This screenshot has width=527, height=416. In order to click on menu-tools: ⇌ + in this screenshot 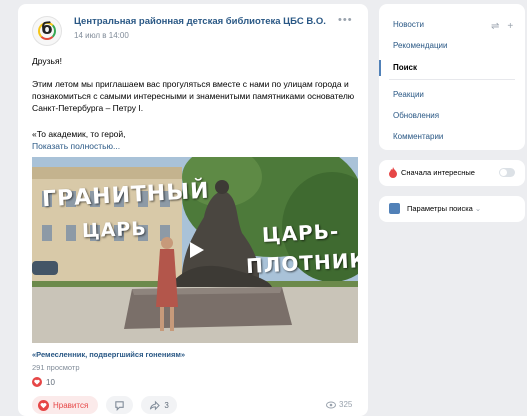, I will do `click(502, 26)`.